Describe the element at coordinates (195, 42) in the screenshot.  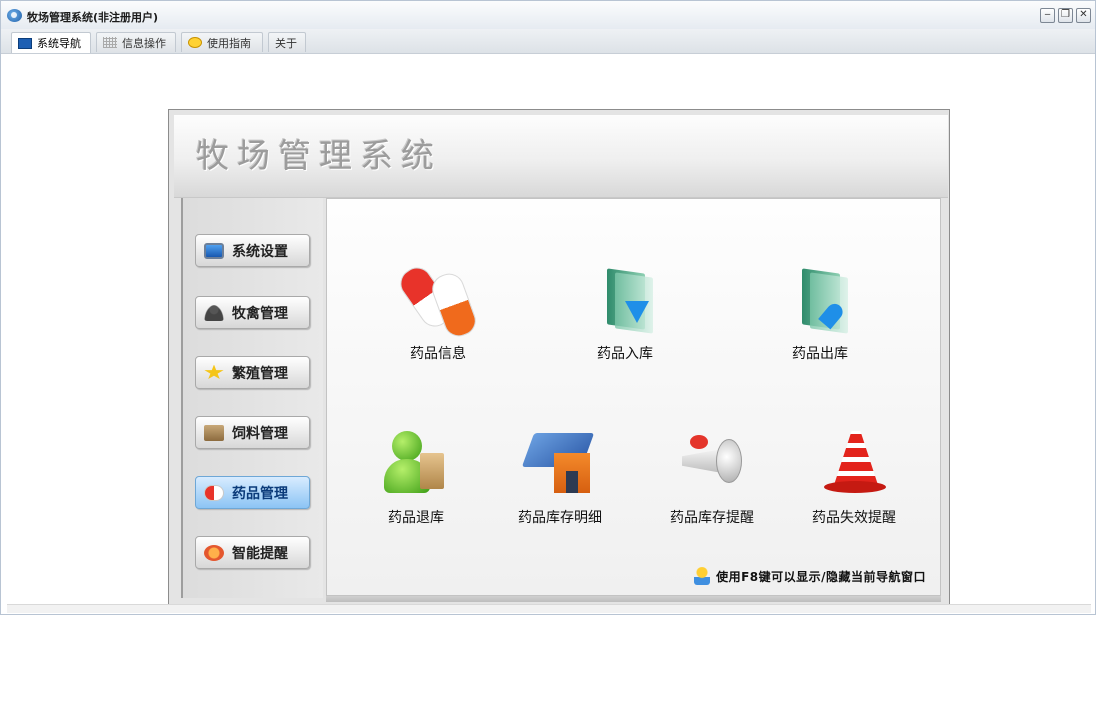
I see `smiley-icon` at that location.